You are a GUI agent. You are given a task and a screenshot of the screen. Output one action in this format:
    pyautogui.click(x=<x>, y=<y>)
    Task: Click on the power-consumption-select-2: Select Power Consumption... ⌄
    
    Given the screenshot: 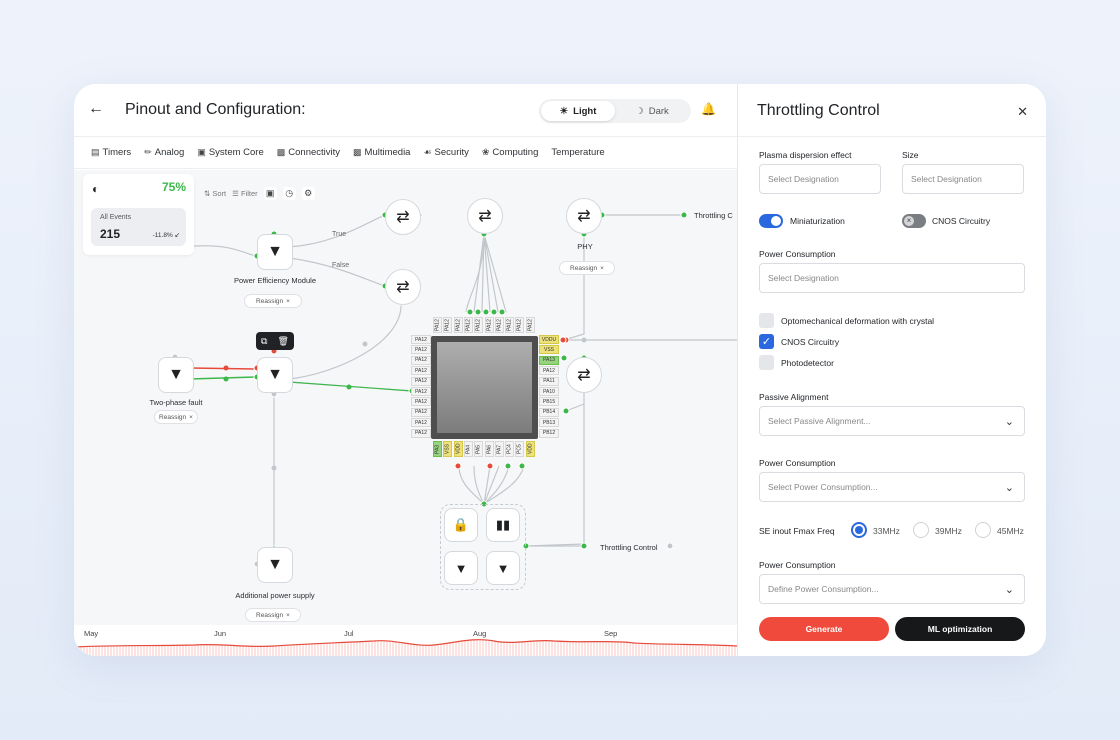 What is the action you would take?
    pyautogui.click(x=892, y=487)
    